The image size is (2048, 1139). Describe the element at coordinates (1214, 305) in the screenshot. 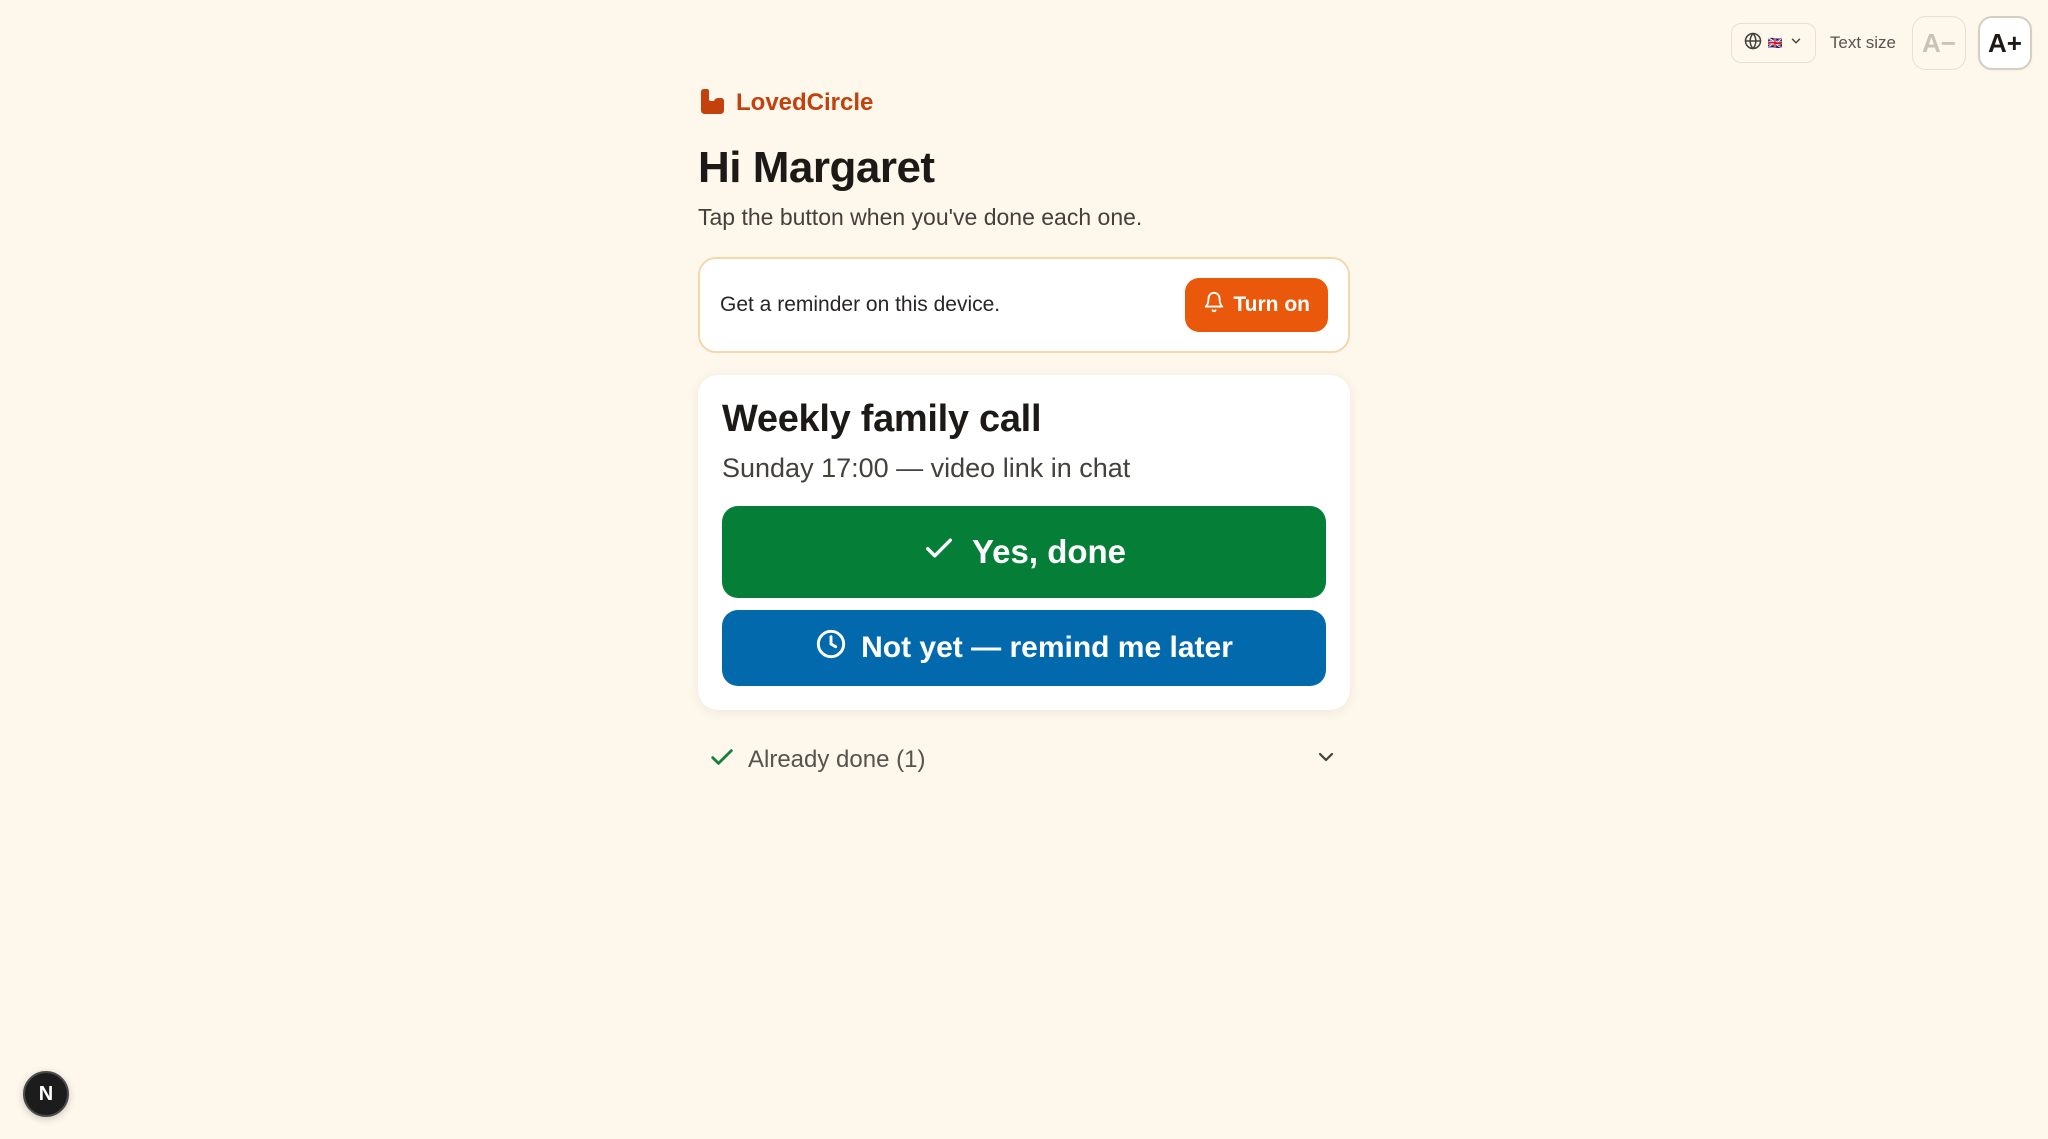

I see `bell-icon` at that location.